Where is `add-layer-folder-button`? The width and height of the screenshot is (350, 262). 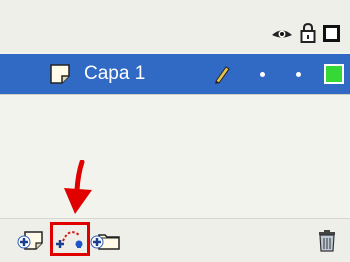
add-layer-folder-button is located at coordinates (106, 240).